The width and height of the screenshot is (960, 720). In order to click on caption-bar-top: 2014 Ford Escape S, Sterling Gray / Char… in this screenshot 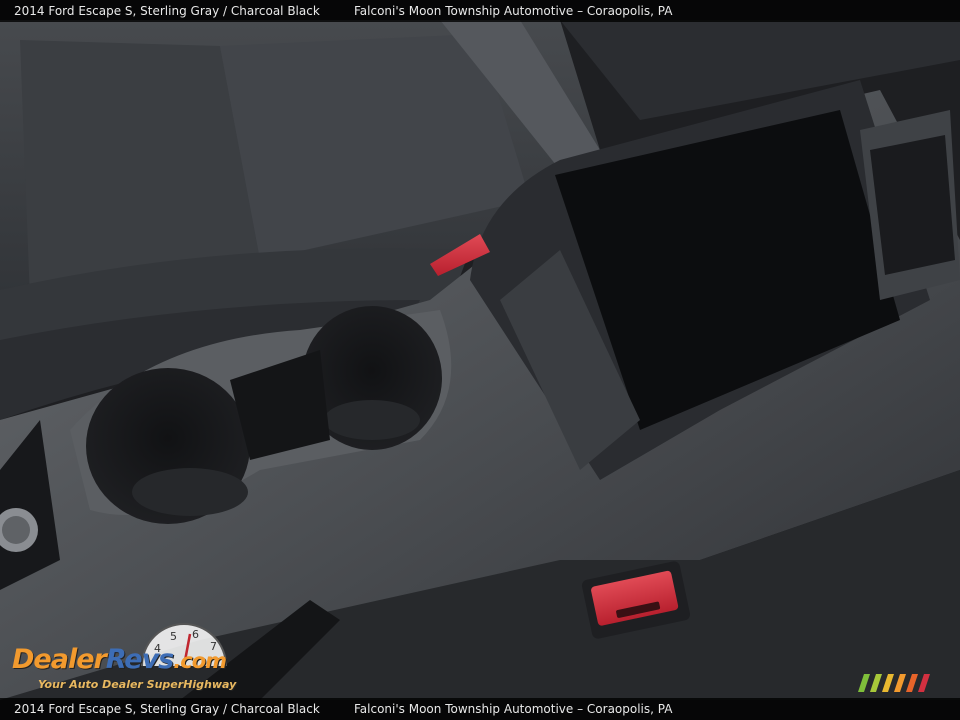, I will do `click(480, 11)`.